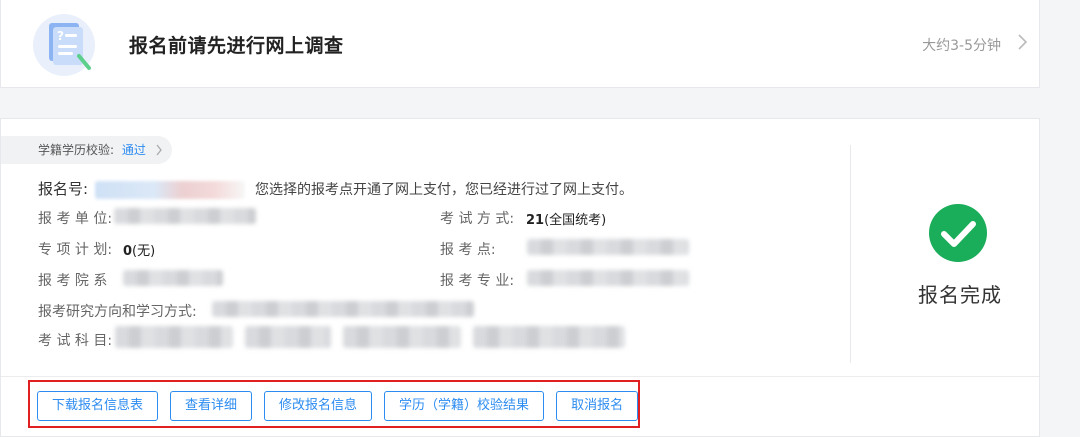 The width and height of the screenshot is (1080, 437). What do you see at coordinates (477, 219) in the screenshot?
I see `field-label-exam-method: 考 试 方 式:` at bounding box center [477, 219].